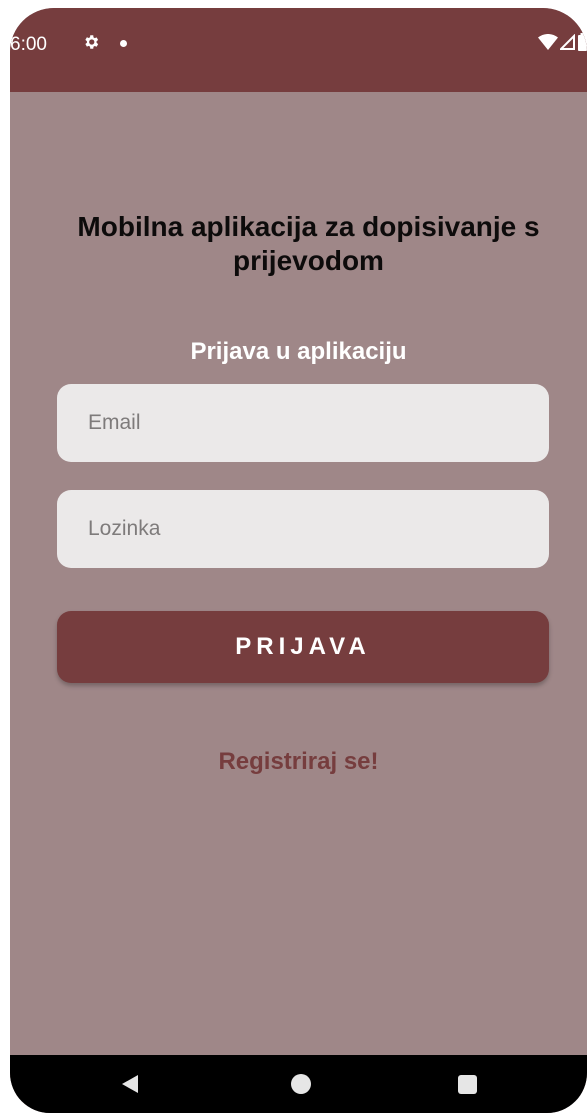 The image size is (587, 1113). Describe the element at coordinates (548, 42) in the screenshot. I see `wifi-icon` at that location.